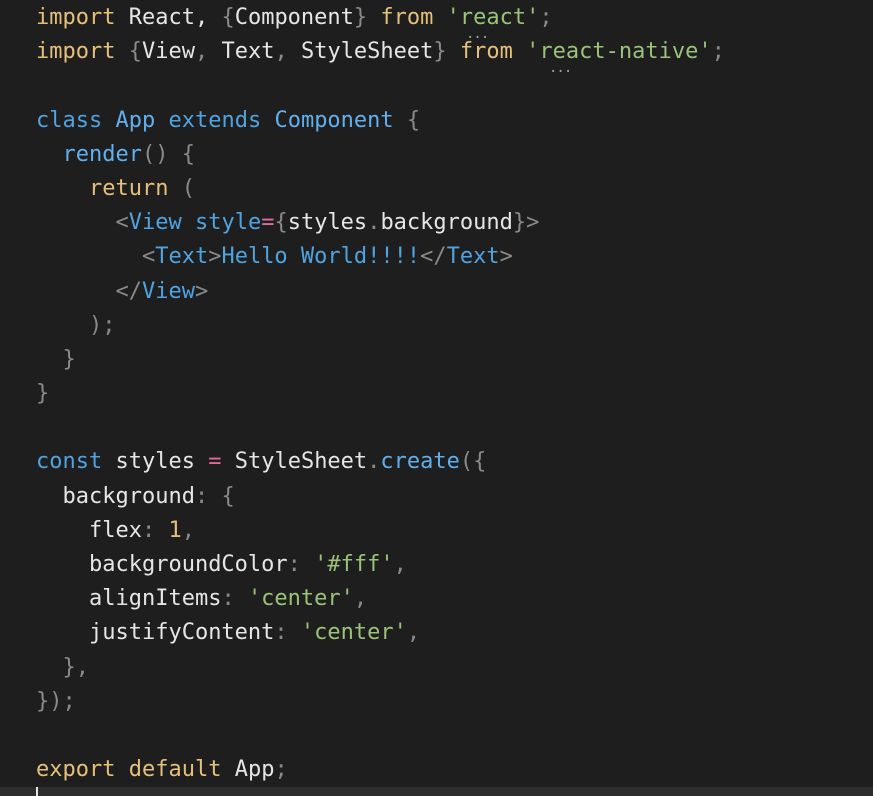 This screenshot has width=873, height=796. I want to click on code-token: return, so click(128, 188).